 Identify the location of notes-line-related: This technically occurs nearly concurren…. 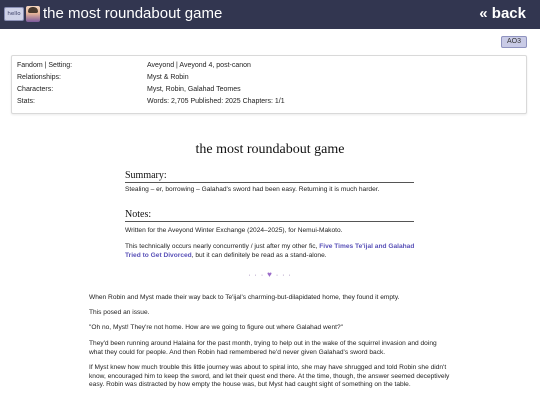
(272, 251).